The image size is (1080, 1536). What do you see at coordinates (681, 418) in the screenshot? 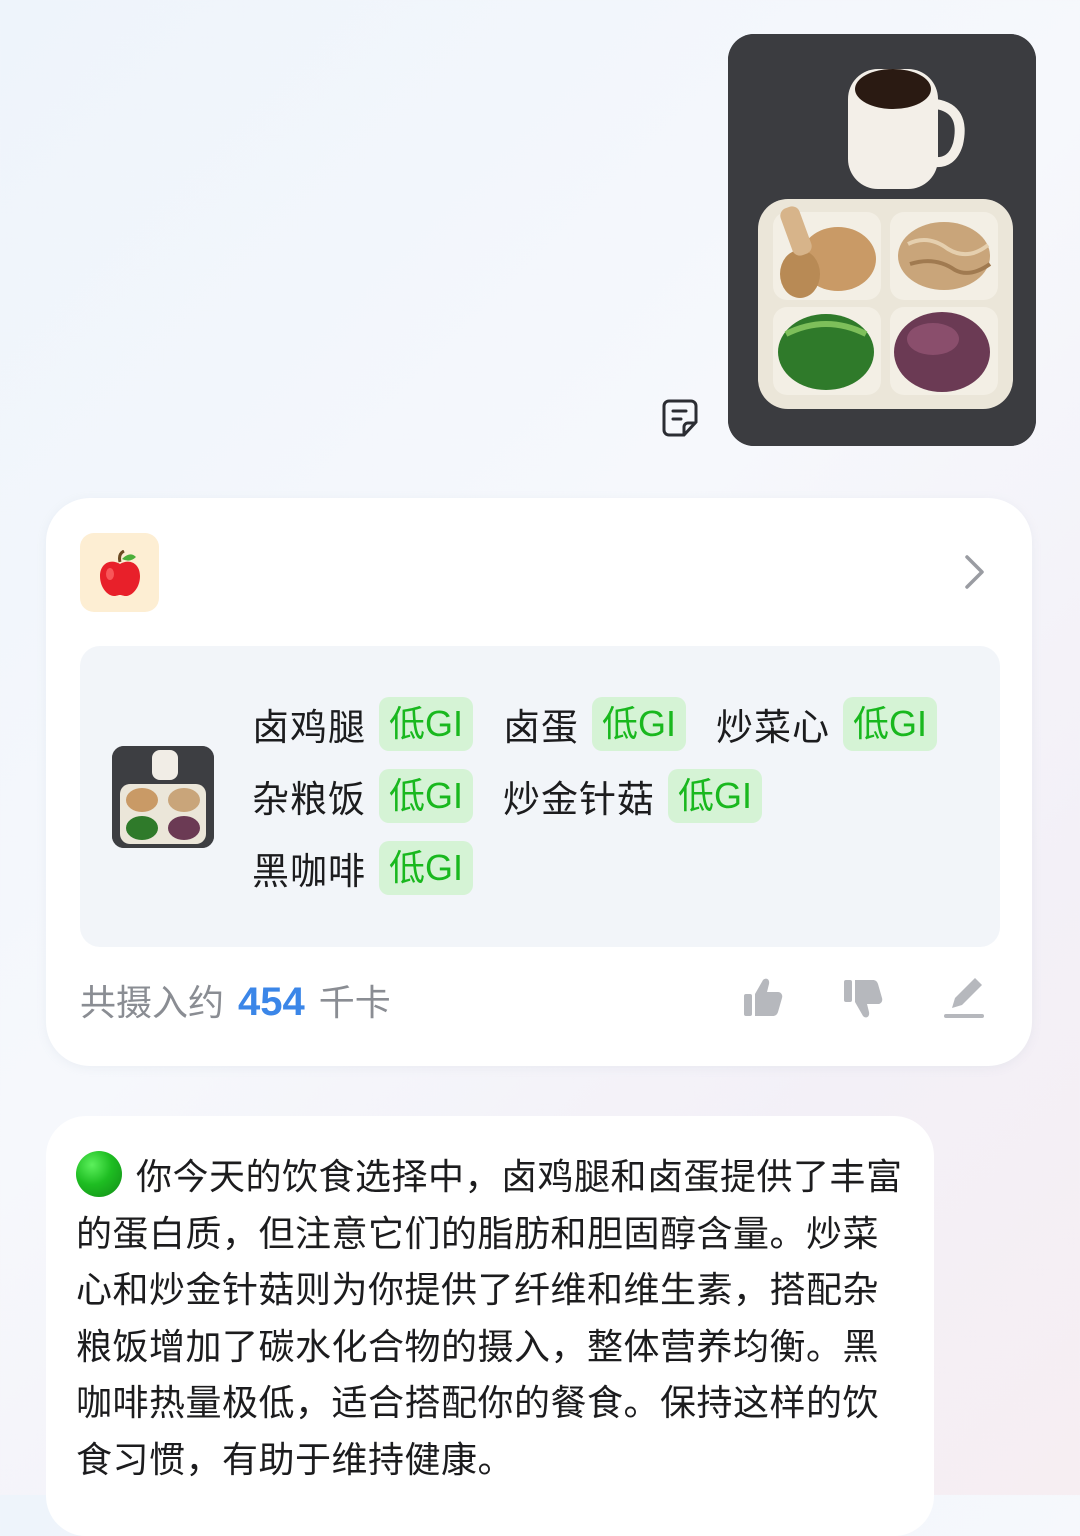
I see `note-icon` at bounding box center [681, 418].